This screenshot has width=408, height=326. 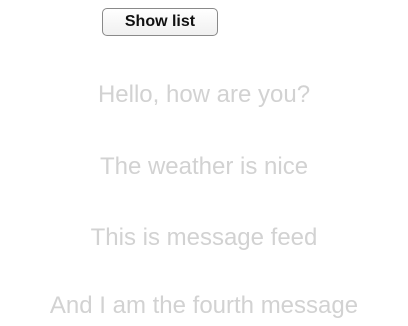 What do you see at coordinates (204, 94) in the screenshot?
I see `message-item: Hello, how are you?` at bounding box center [204, 94].